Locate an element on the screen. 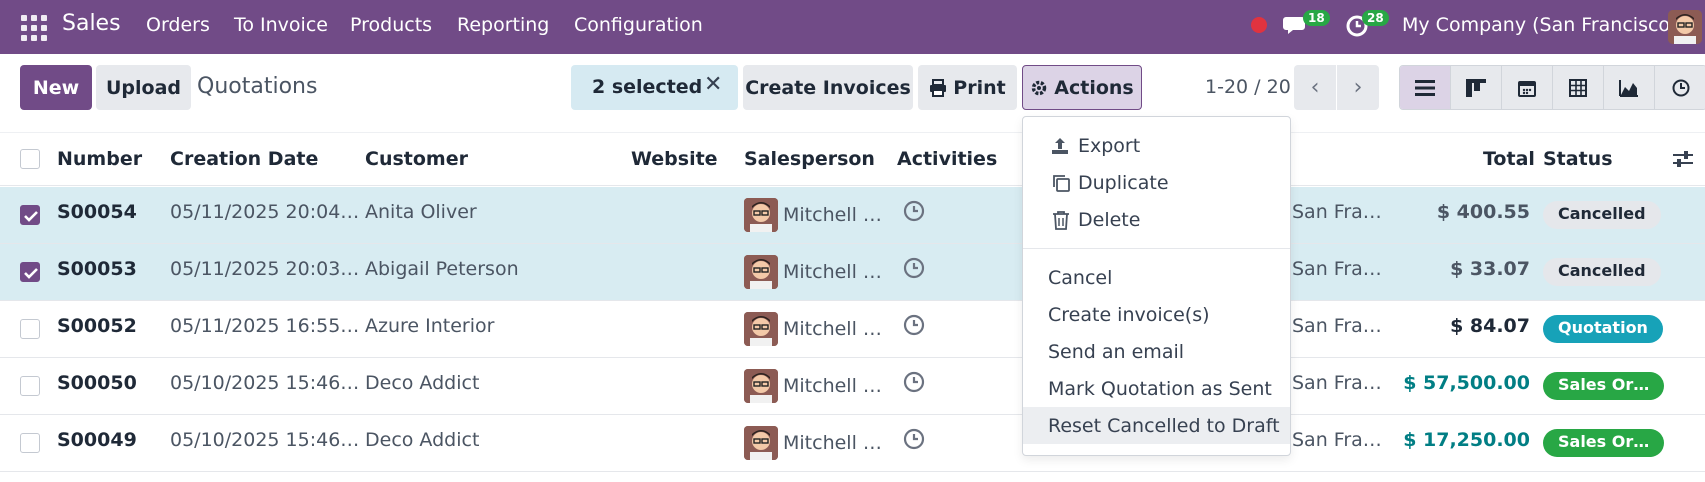 This screenshot has width=1705, height=482. selection-indicator: 2 selected ✕ is located at coordinates (654, 87).